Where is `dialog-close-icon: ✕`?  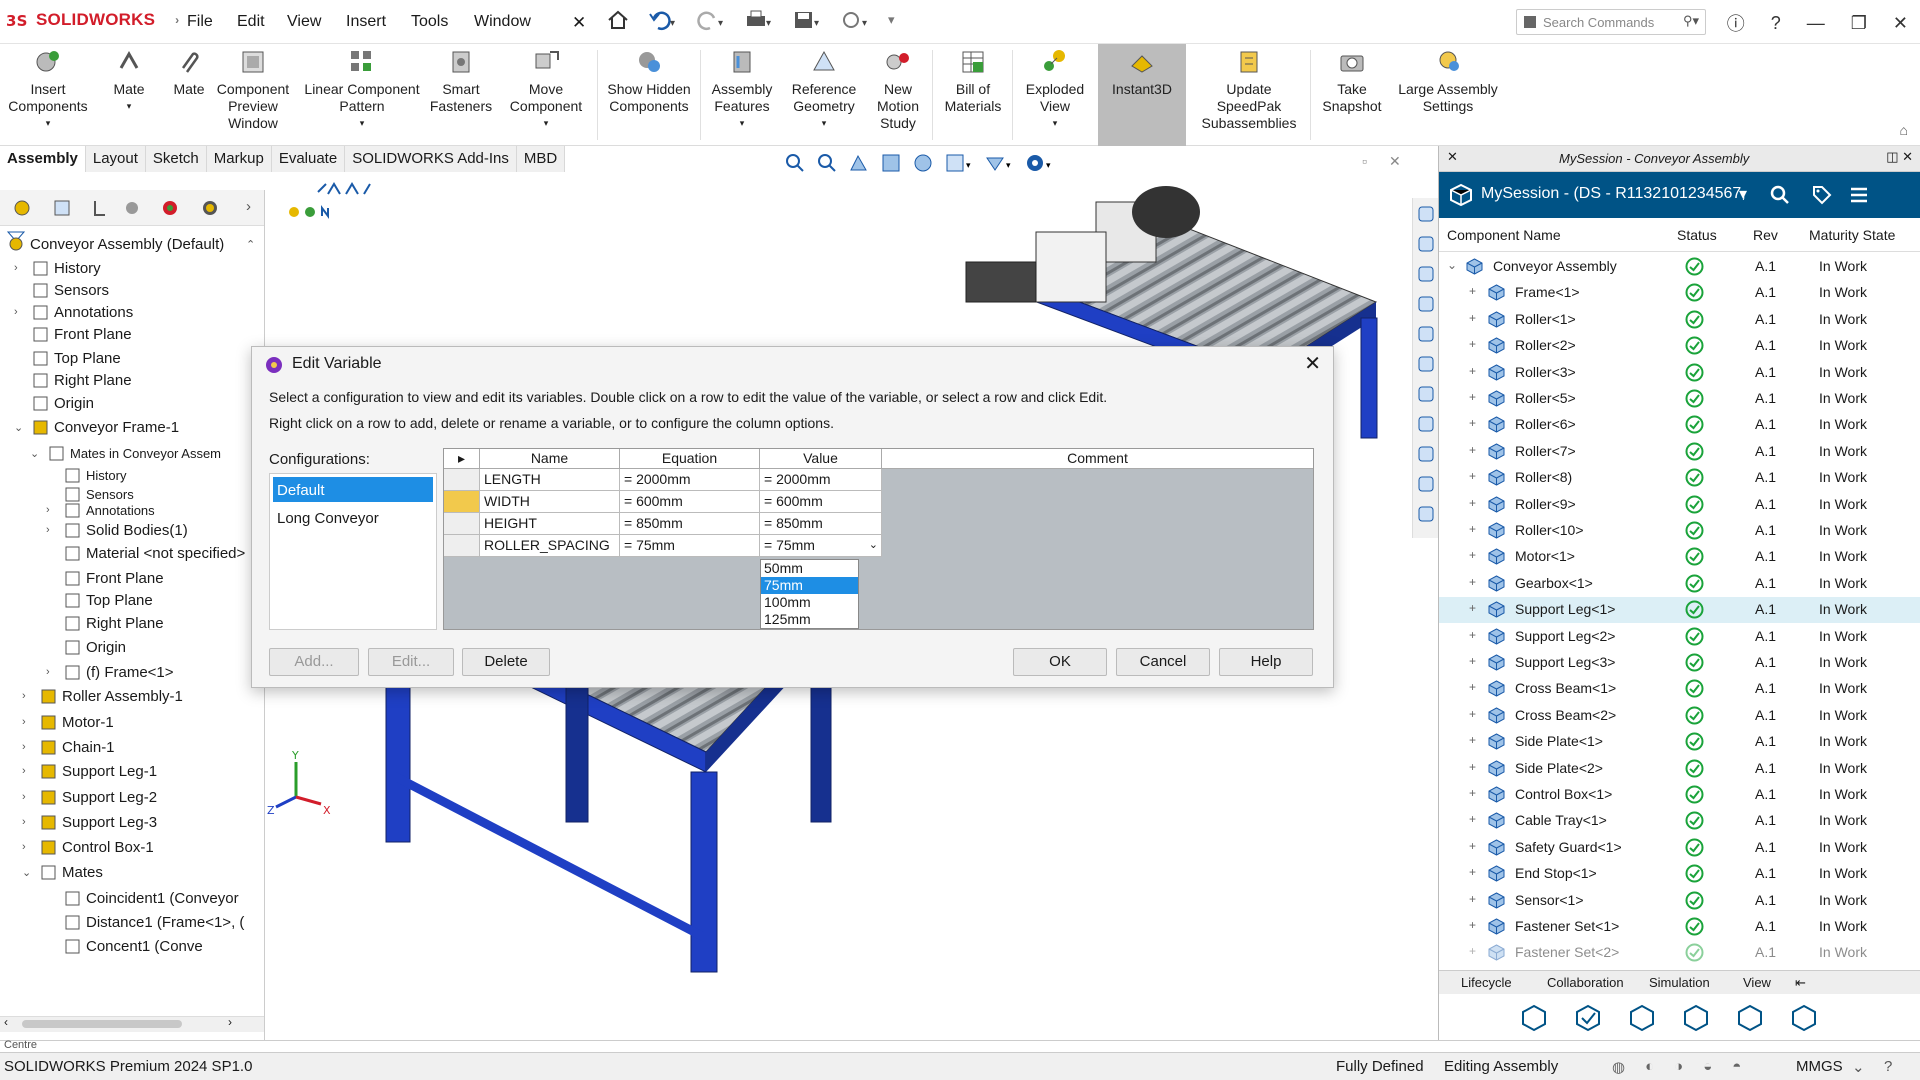
dialog-close-icon: ✕ is located at coordinates (1312, 363).